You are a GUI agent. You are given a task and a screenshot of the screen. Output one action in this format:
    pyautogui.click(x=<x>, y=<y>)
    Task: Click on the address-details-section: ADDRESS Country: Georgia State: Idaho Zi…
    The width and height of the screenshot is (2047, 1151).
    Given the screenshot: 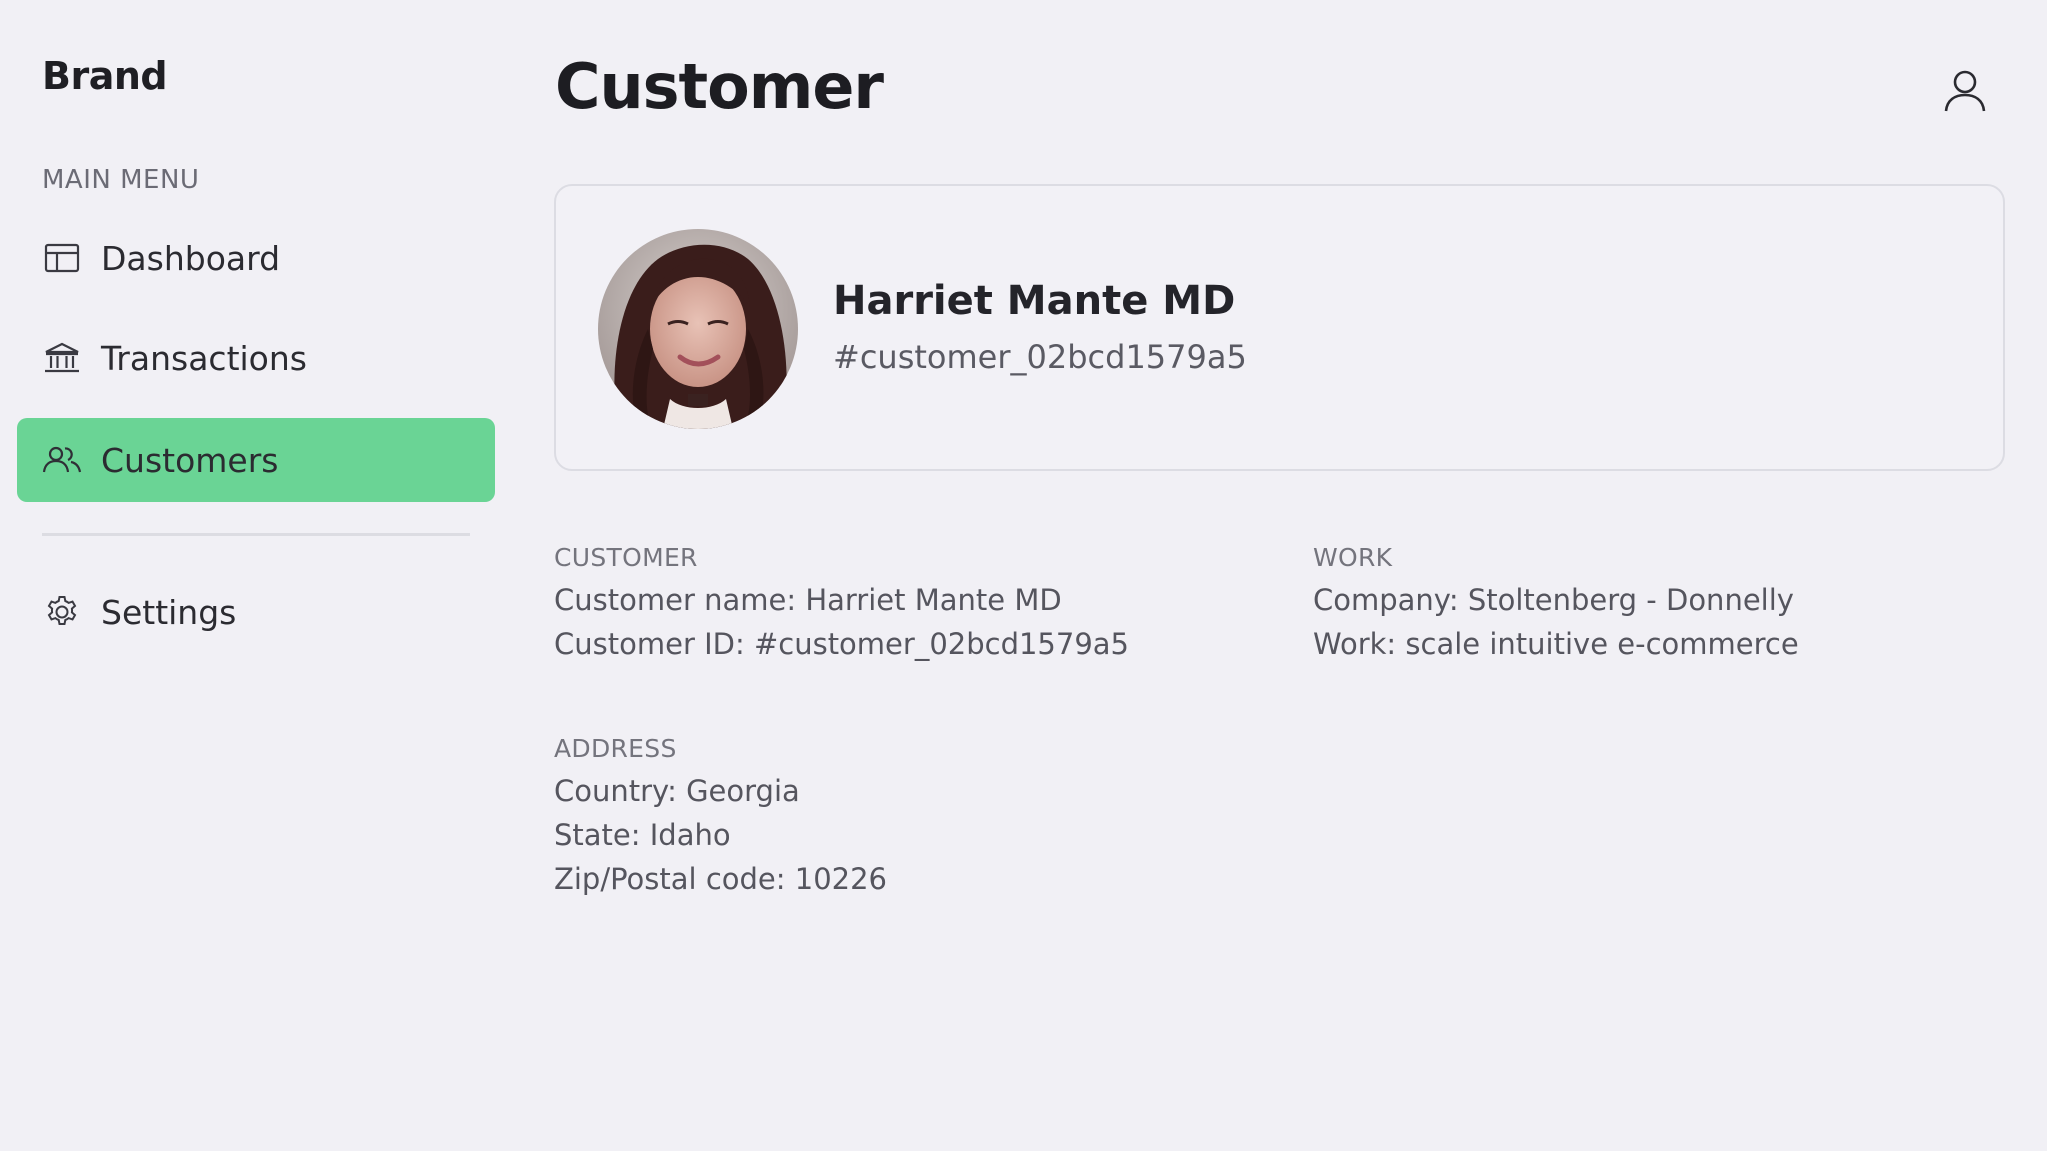 What is the action you would take?
    pyautogui.click(x=720, y=817)
    